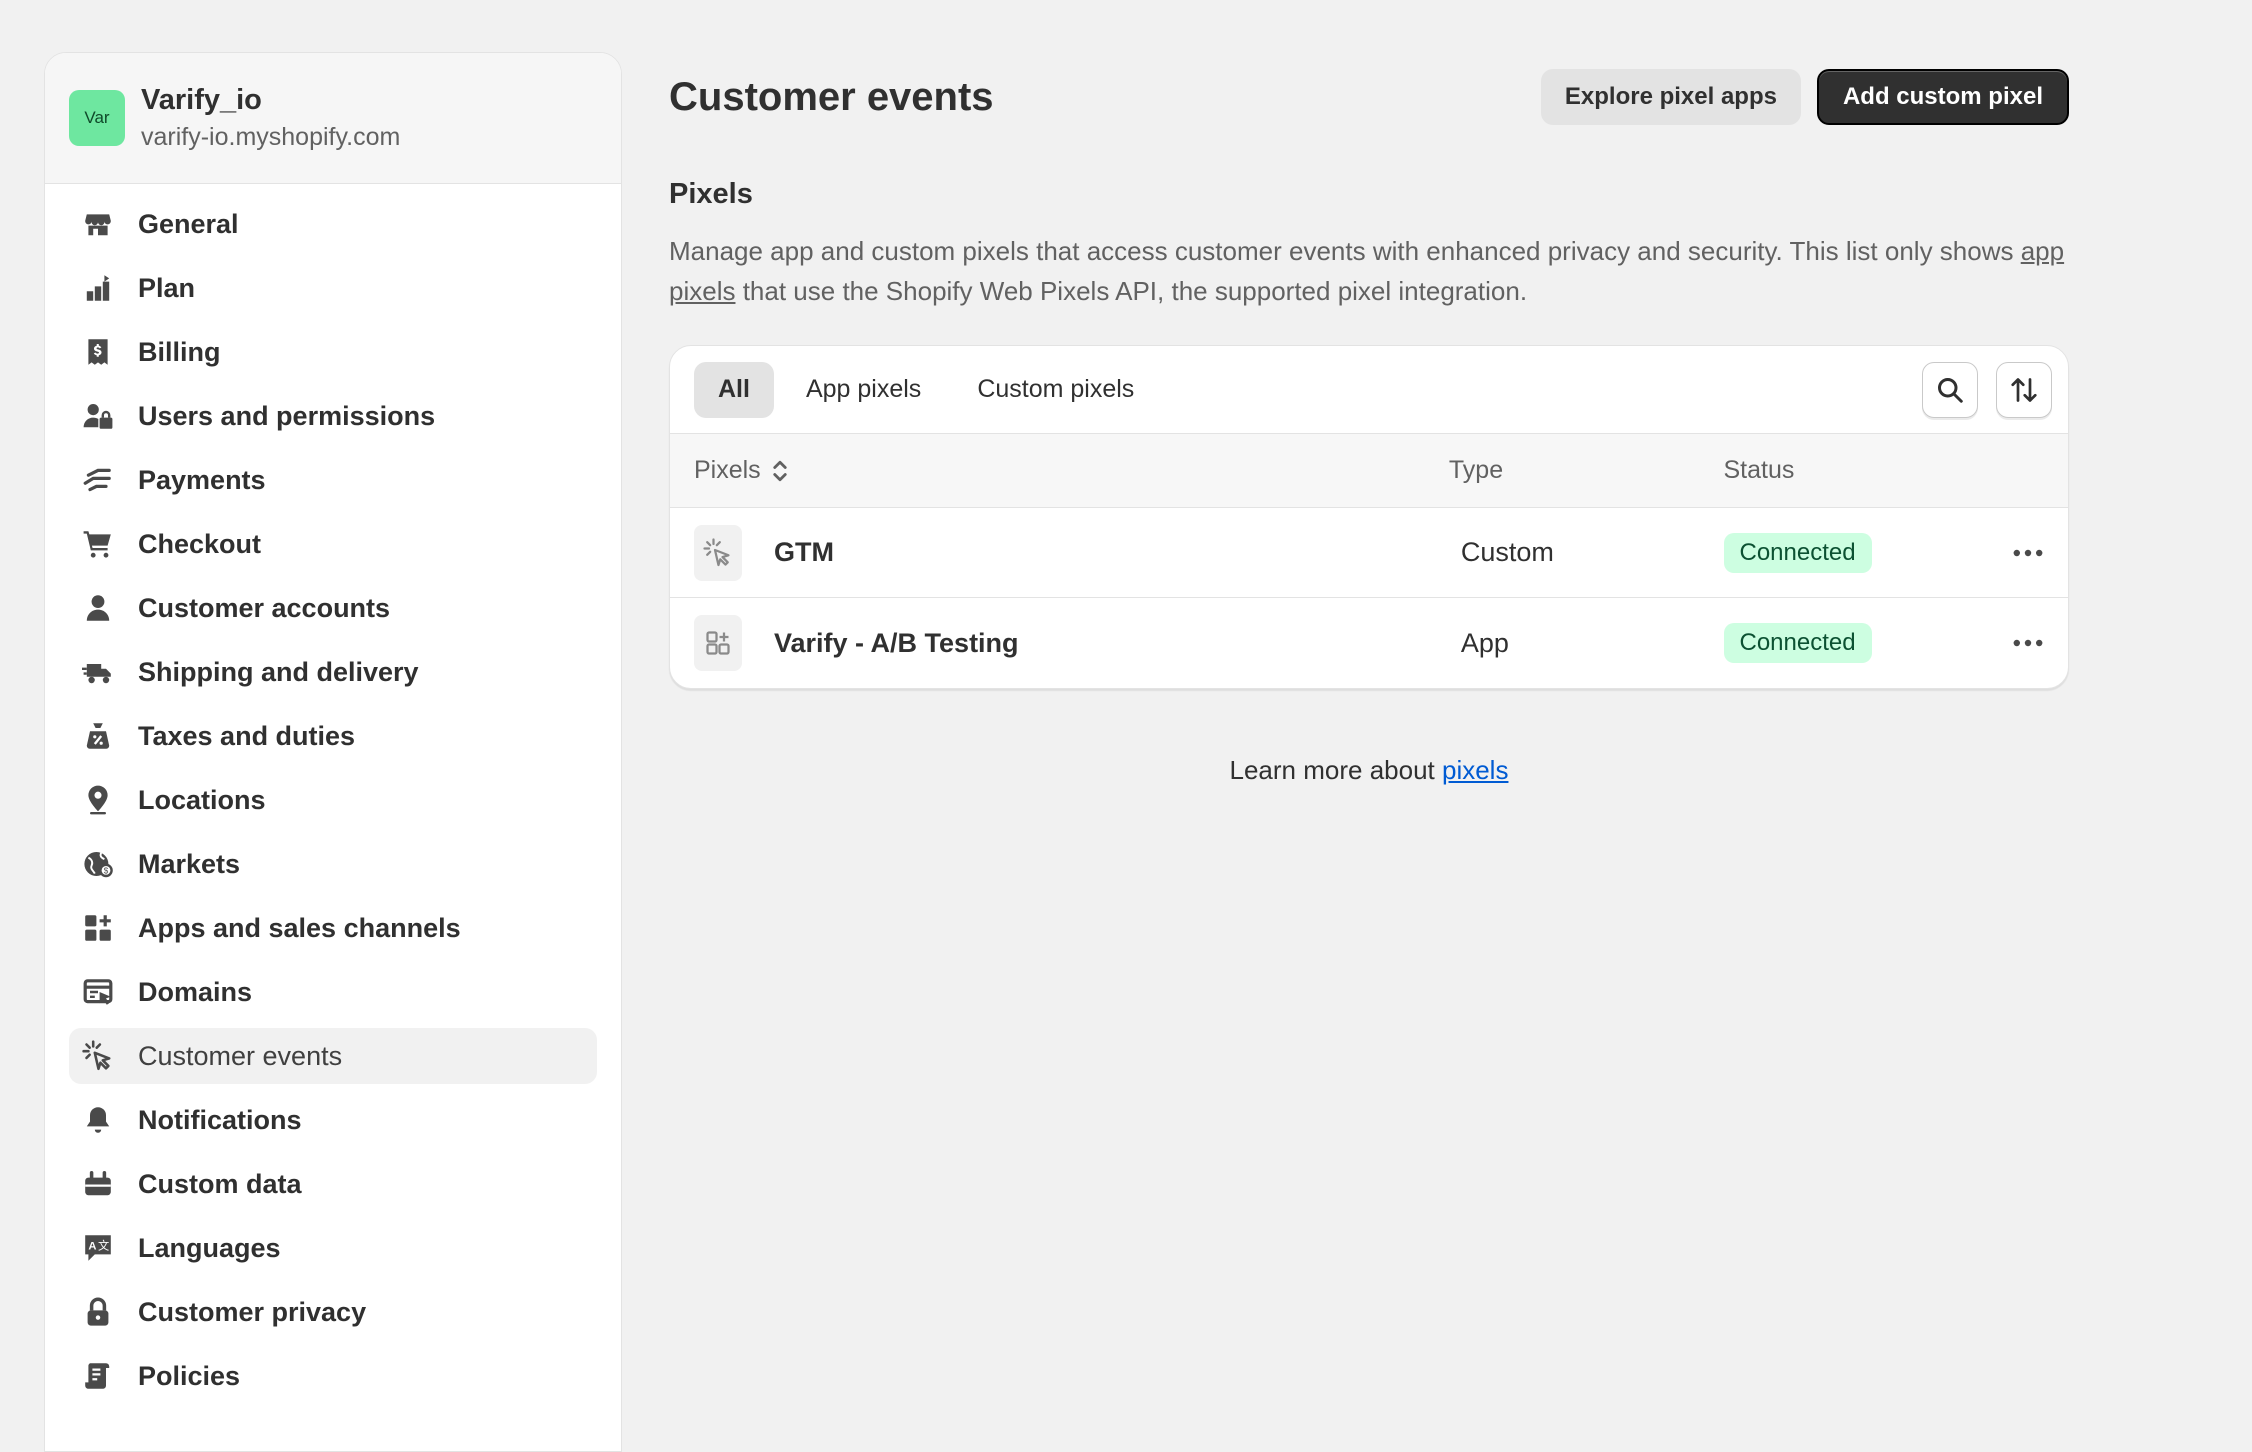  Describe the element at coordinates (333, 1120) in the screenshot. I see `sidebar-item-notifications: Notifications` at that location.